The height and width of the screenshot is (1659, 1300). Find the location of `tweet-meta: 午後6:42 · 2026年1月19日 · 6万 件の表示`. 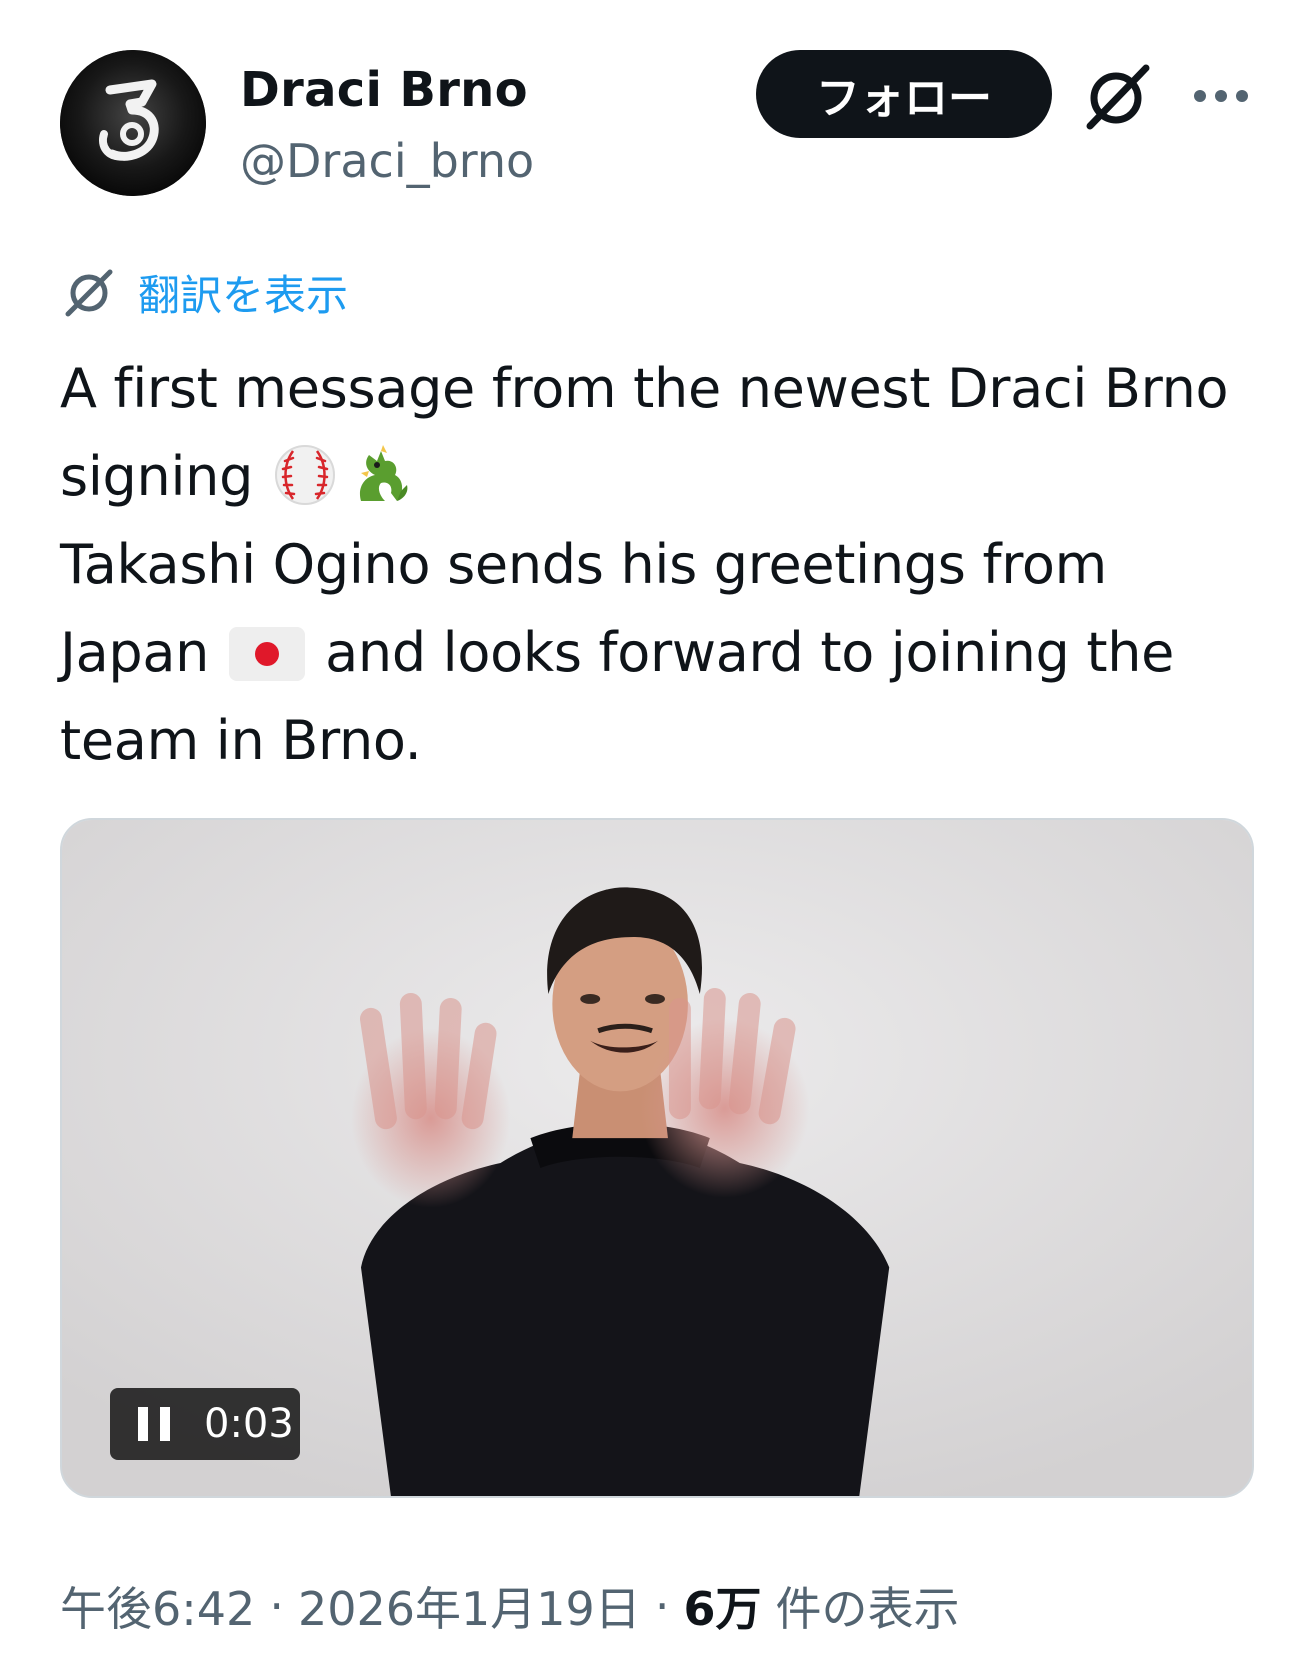

tweet-meta: 午後6:42 · 2026年1月19日 · 6万 件の表示 is located at coordinates (509, 1606).